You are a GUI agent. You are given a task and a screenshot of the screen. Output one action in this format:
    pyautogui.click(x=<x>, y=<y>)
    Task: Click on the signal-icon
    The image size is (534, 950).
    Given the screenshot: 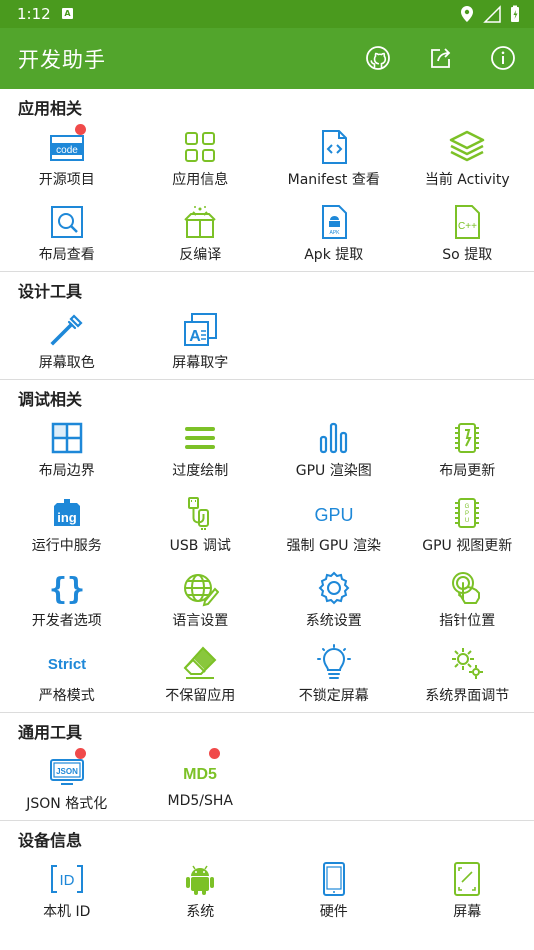 What is the action you would take?
    pyautogui.click(x=492, y=14)
    